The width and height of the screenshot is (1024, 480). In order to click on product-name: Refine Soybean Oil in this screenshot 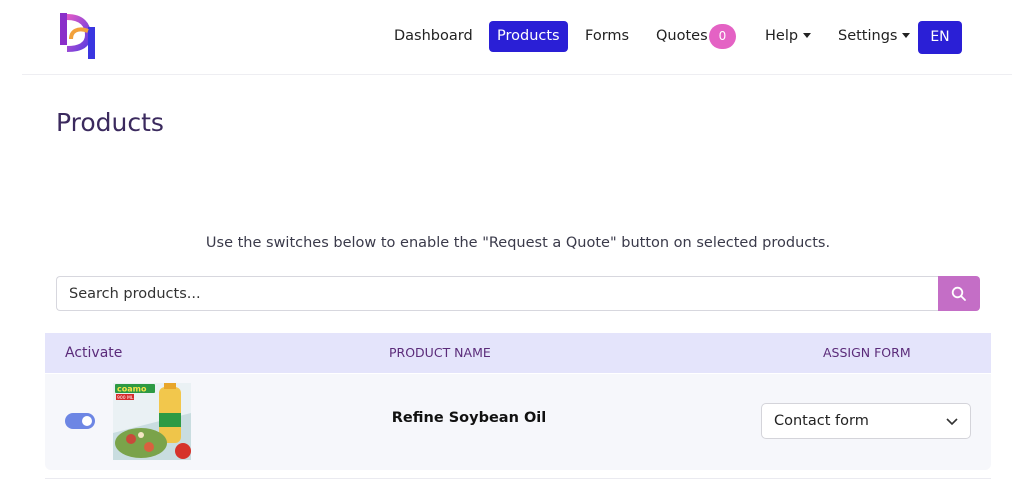, I will do `click(469, 418)`.